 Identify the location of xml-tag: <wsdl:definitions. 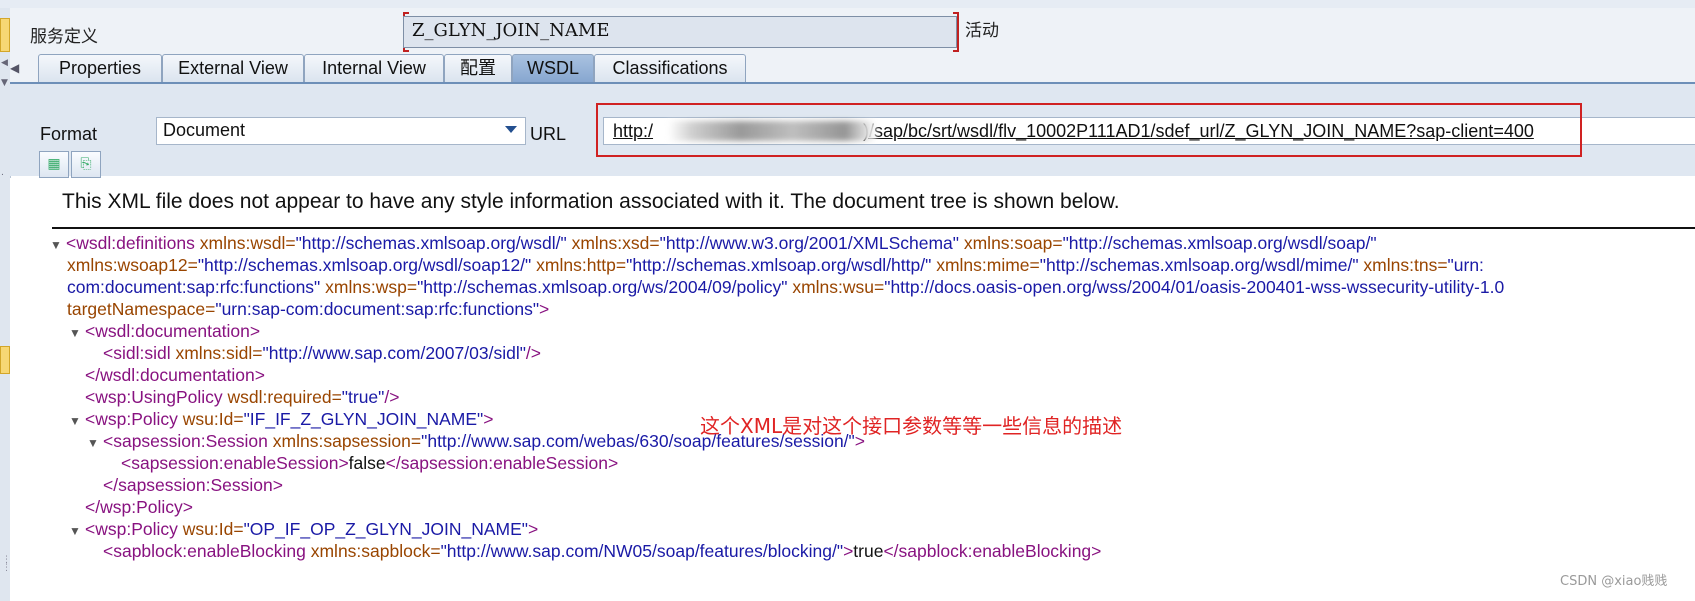
(130, 243).